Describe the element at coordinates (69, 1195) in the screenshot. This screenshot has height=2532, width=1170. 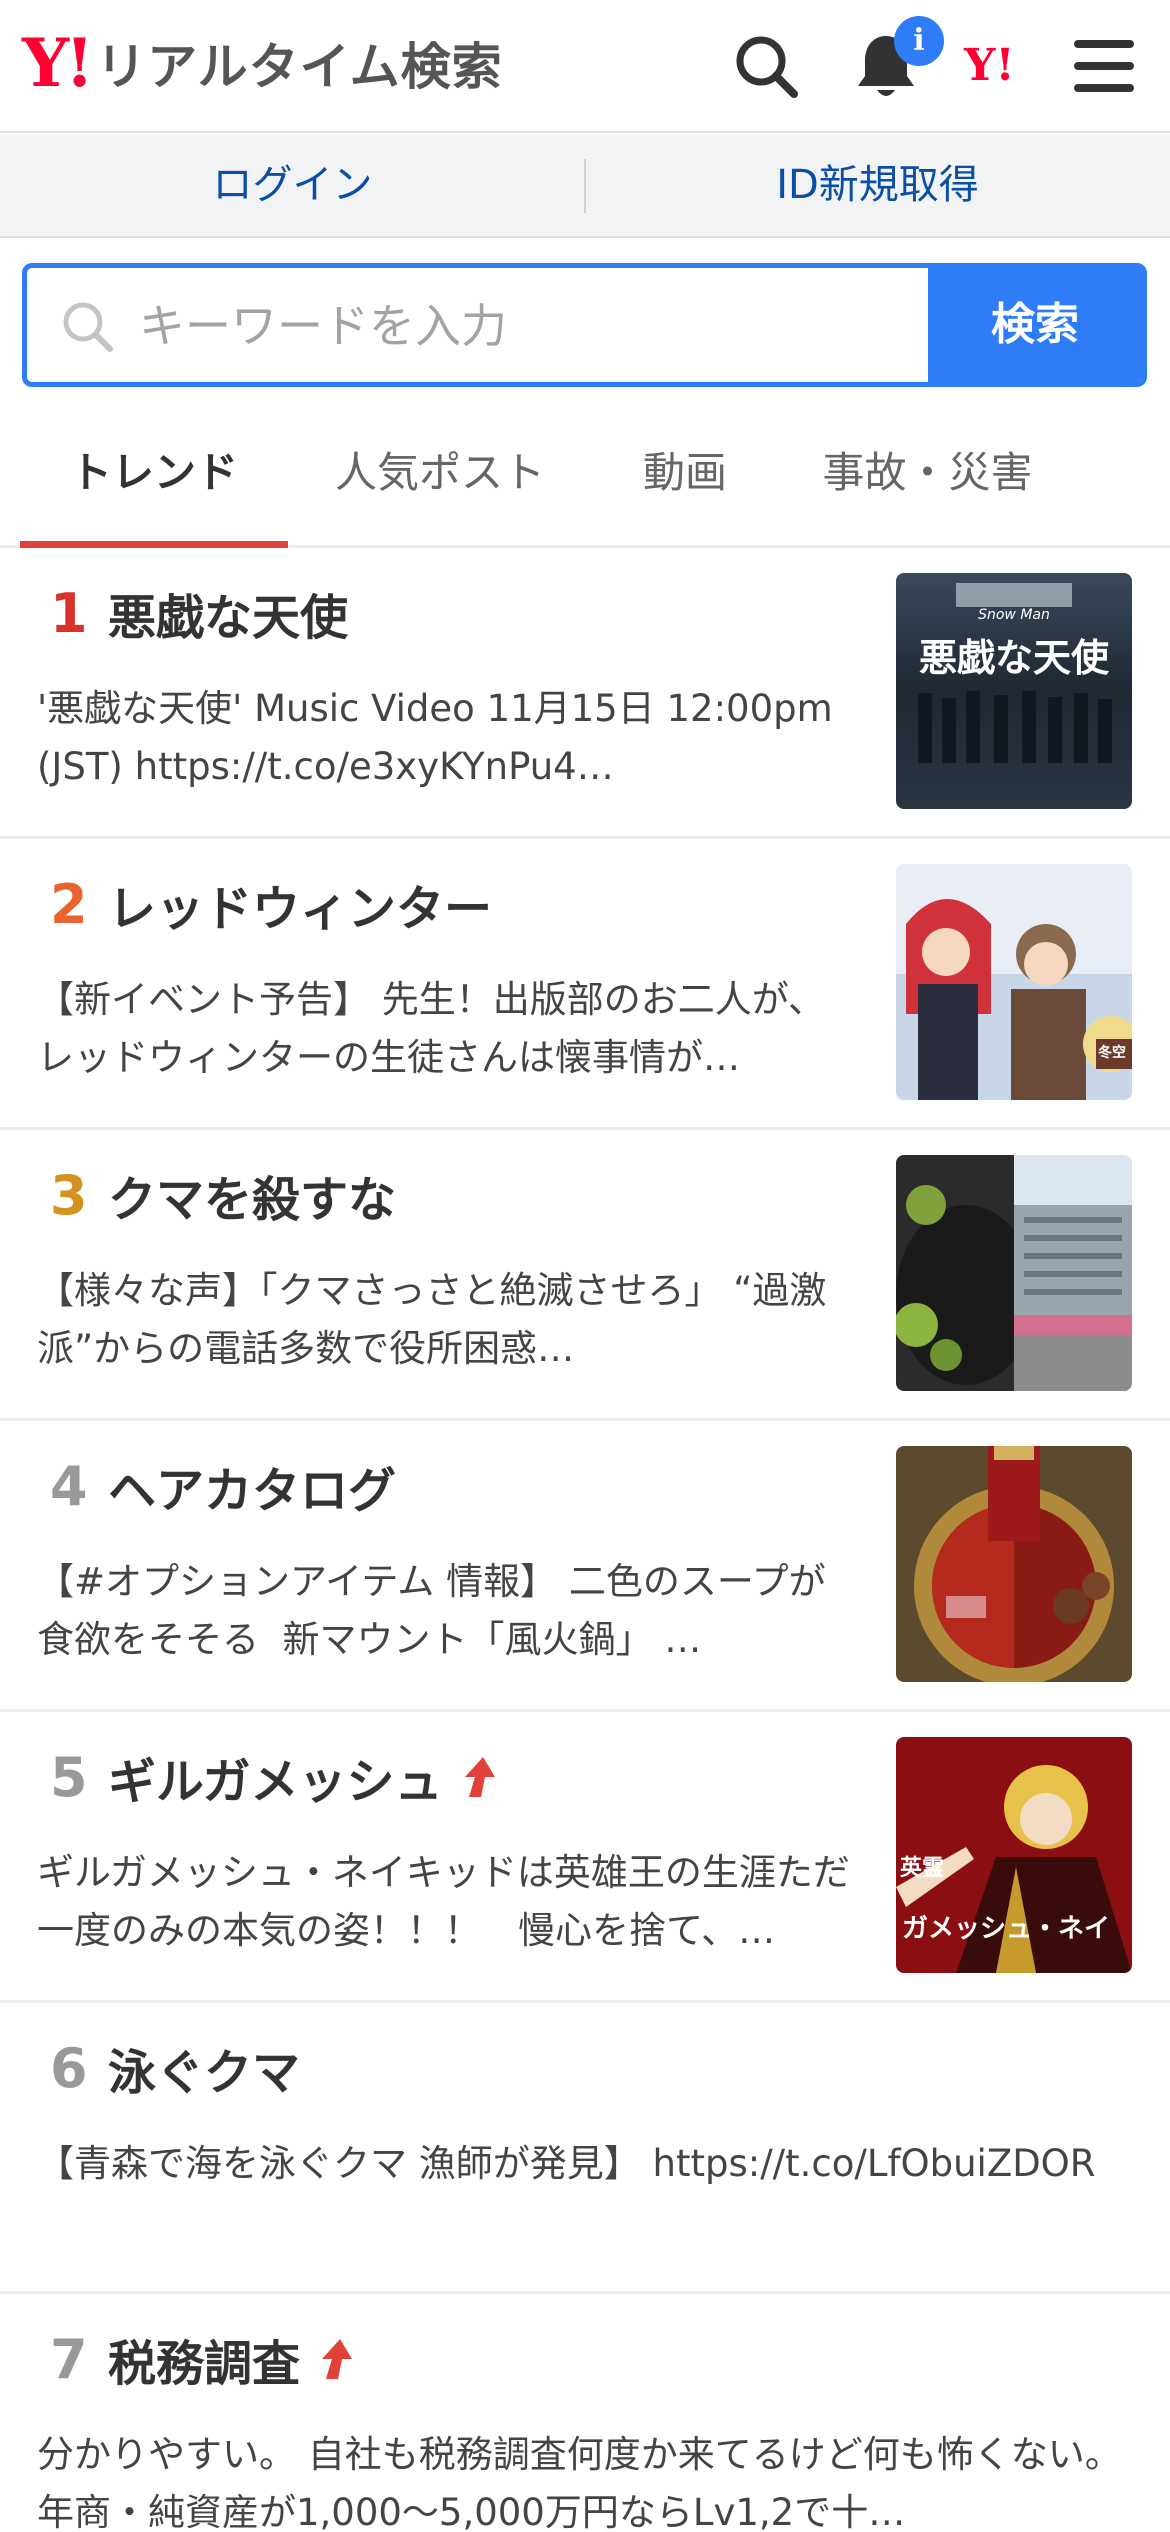
I see `trend-rank: 3` at that location.